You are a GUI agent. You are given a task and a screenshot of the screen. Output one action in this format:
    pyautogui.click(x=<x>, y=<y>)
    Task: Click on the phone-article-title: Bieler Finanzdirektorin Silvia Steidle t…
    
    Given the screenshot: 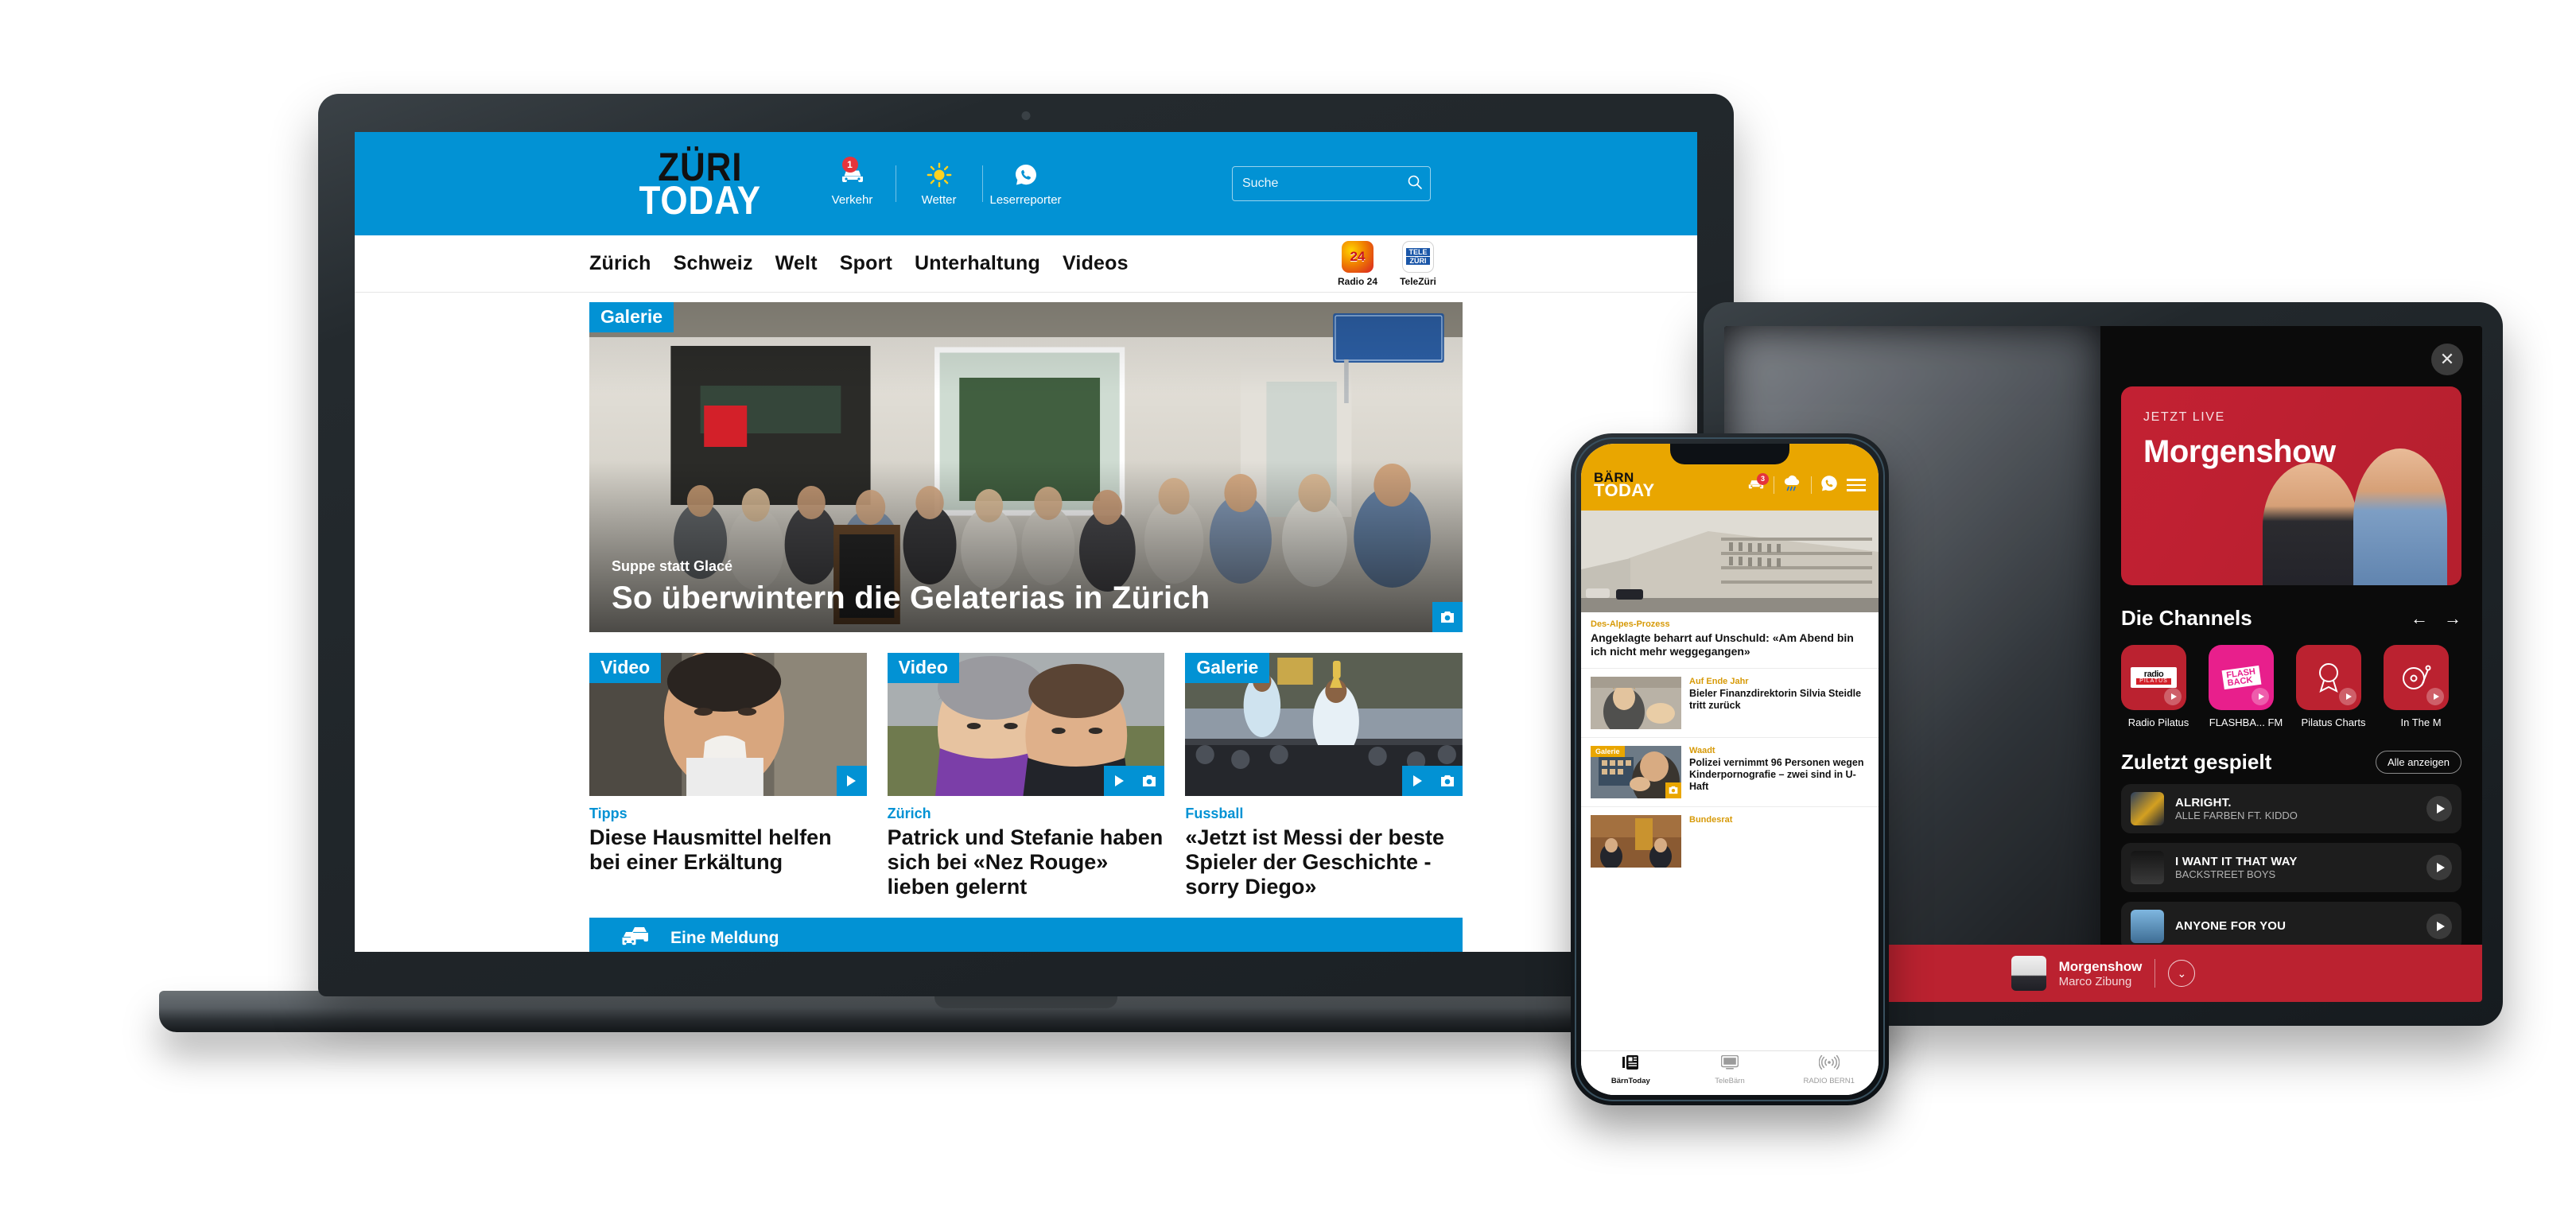 What is the action you would take?
    pyautogui.click(x=1775, y=699)
    